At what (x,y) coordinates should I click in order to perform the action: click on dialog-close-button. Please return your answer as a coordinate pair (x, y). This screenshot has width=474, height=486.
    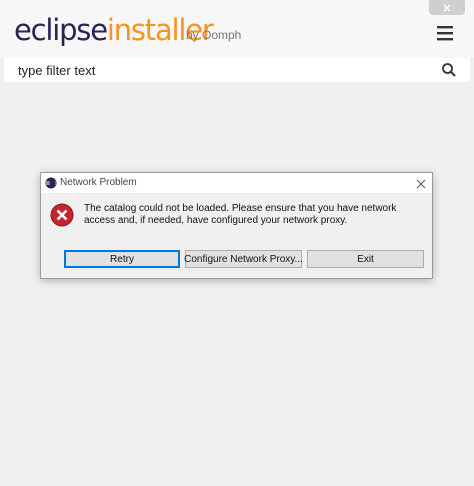
    Looking at the image, I should click on (421, 183).